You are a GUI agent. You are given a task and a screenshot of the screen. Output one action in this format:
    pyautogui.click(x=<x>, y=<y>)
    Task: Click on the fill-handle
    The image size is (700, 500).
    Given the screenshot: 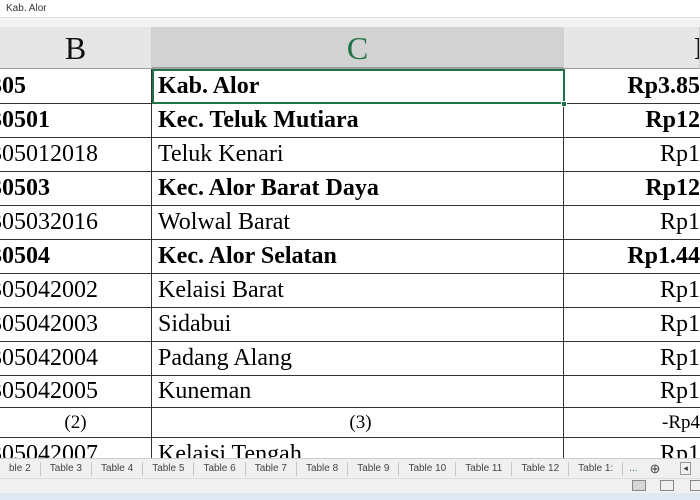 What is the action you would take?
    pyautogui.click(x=564, y=104)
    